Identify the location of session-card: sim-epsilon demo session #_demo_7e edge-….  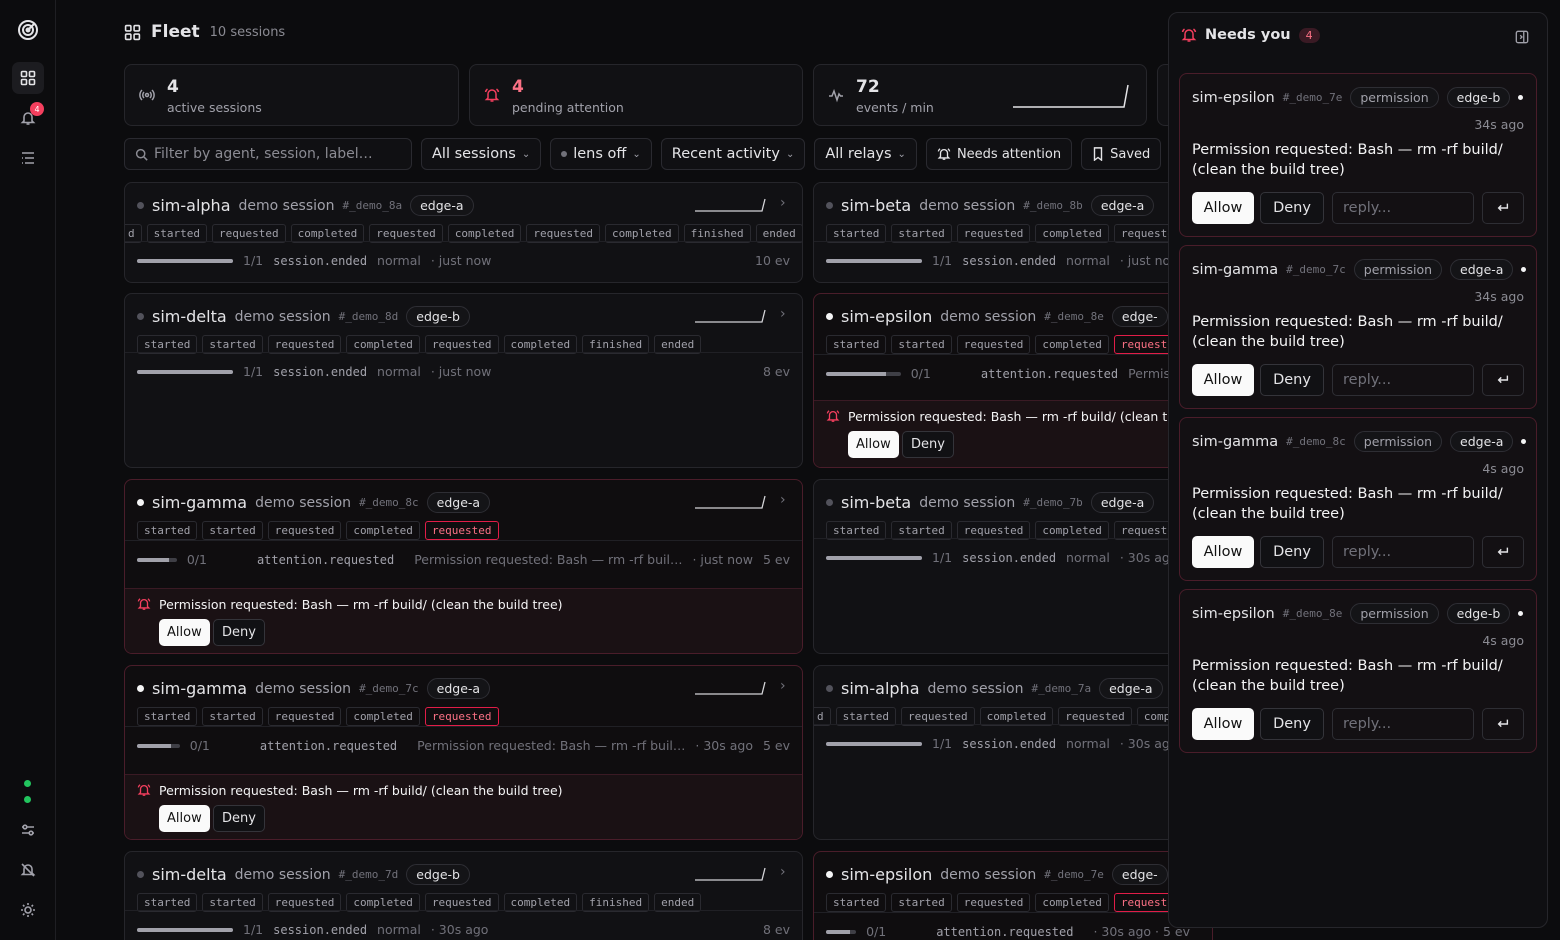
(1013, 895).